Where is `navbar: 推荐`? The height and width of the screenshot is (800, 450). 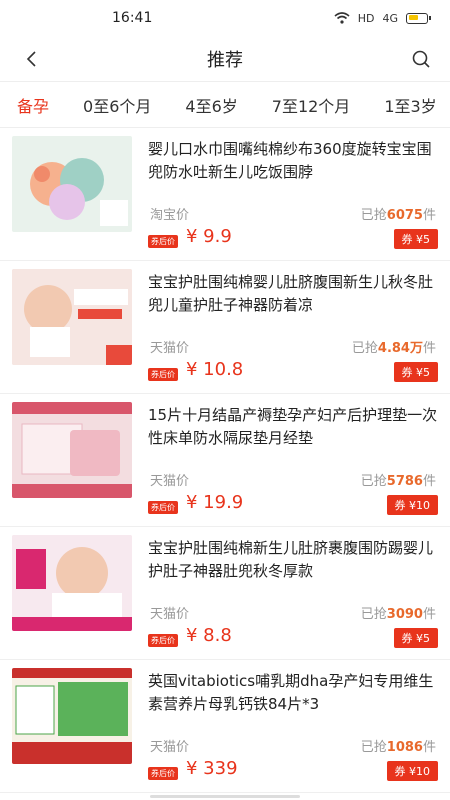 navbar: 推荐 is located at coordinates (225, 59).